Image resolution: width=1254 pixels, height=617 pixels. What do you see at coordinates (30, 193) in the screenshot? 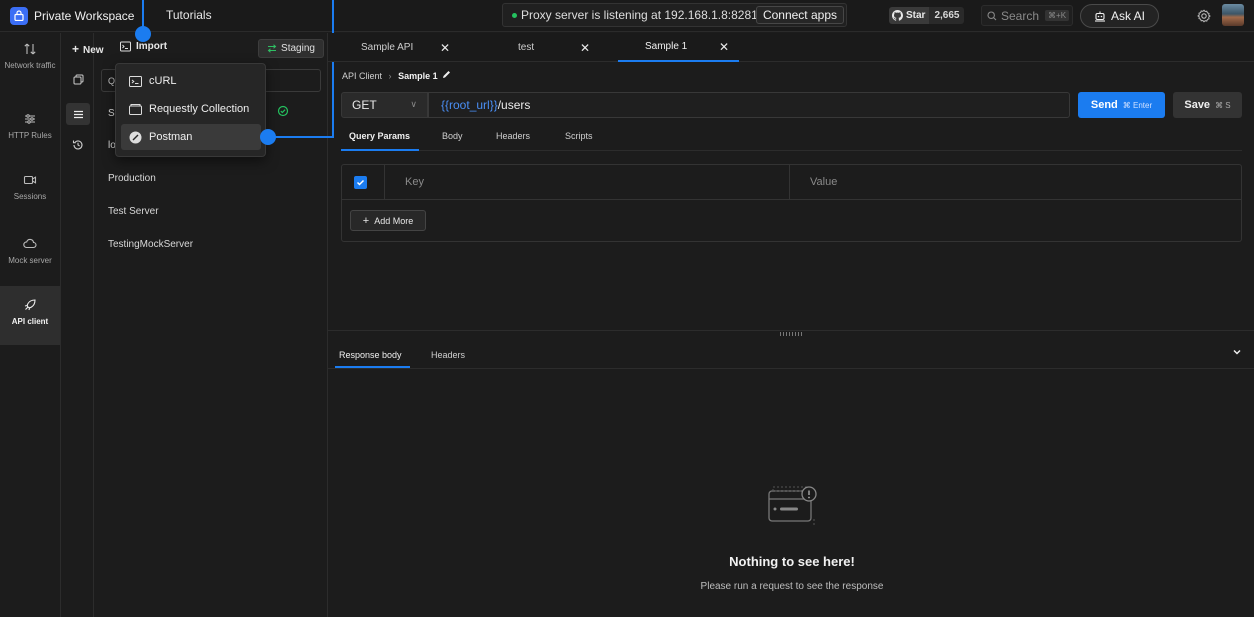
I see `nav-sessions: Sessions` at bounding box center [30, 193].